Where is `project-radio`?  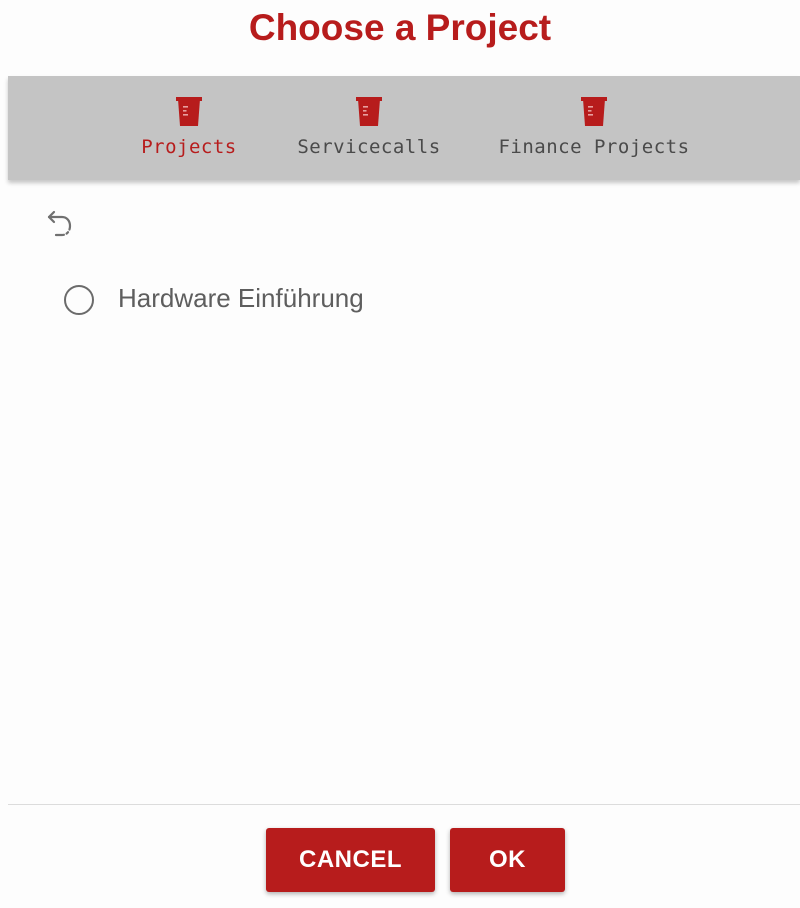 project-radio is located at coordinates (79, 300).